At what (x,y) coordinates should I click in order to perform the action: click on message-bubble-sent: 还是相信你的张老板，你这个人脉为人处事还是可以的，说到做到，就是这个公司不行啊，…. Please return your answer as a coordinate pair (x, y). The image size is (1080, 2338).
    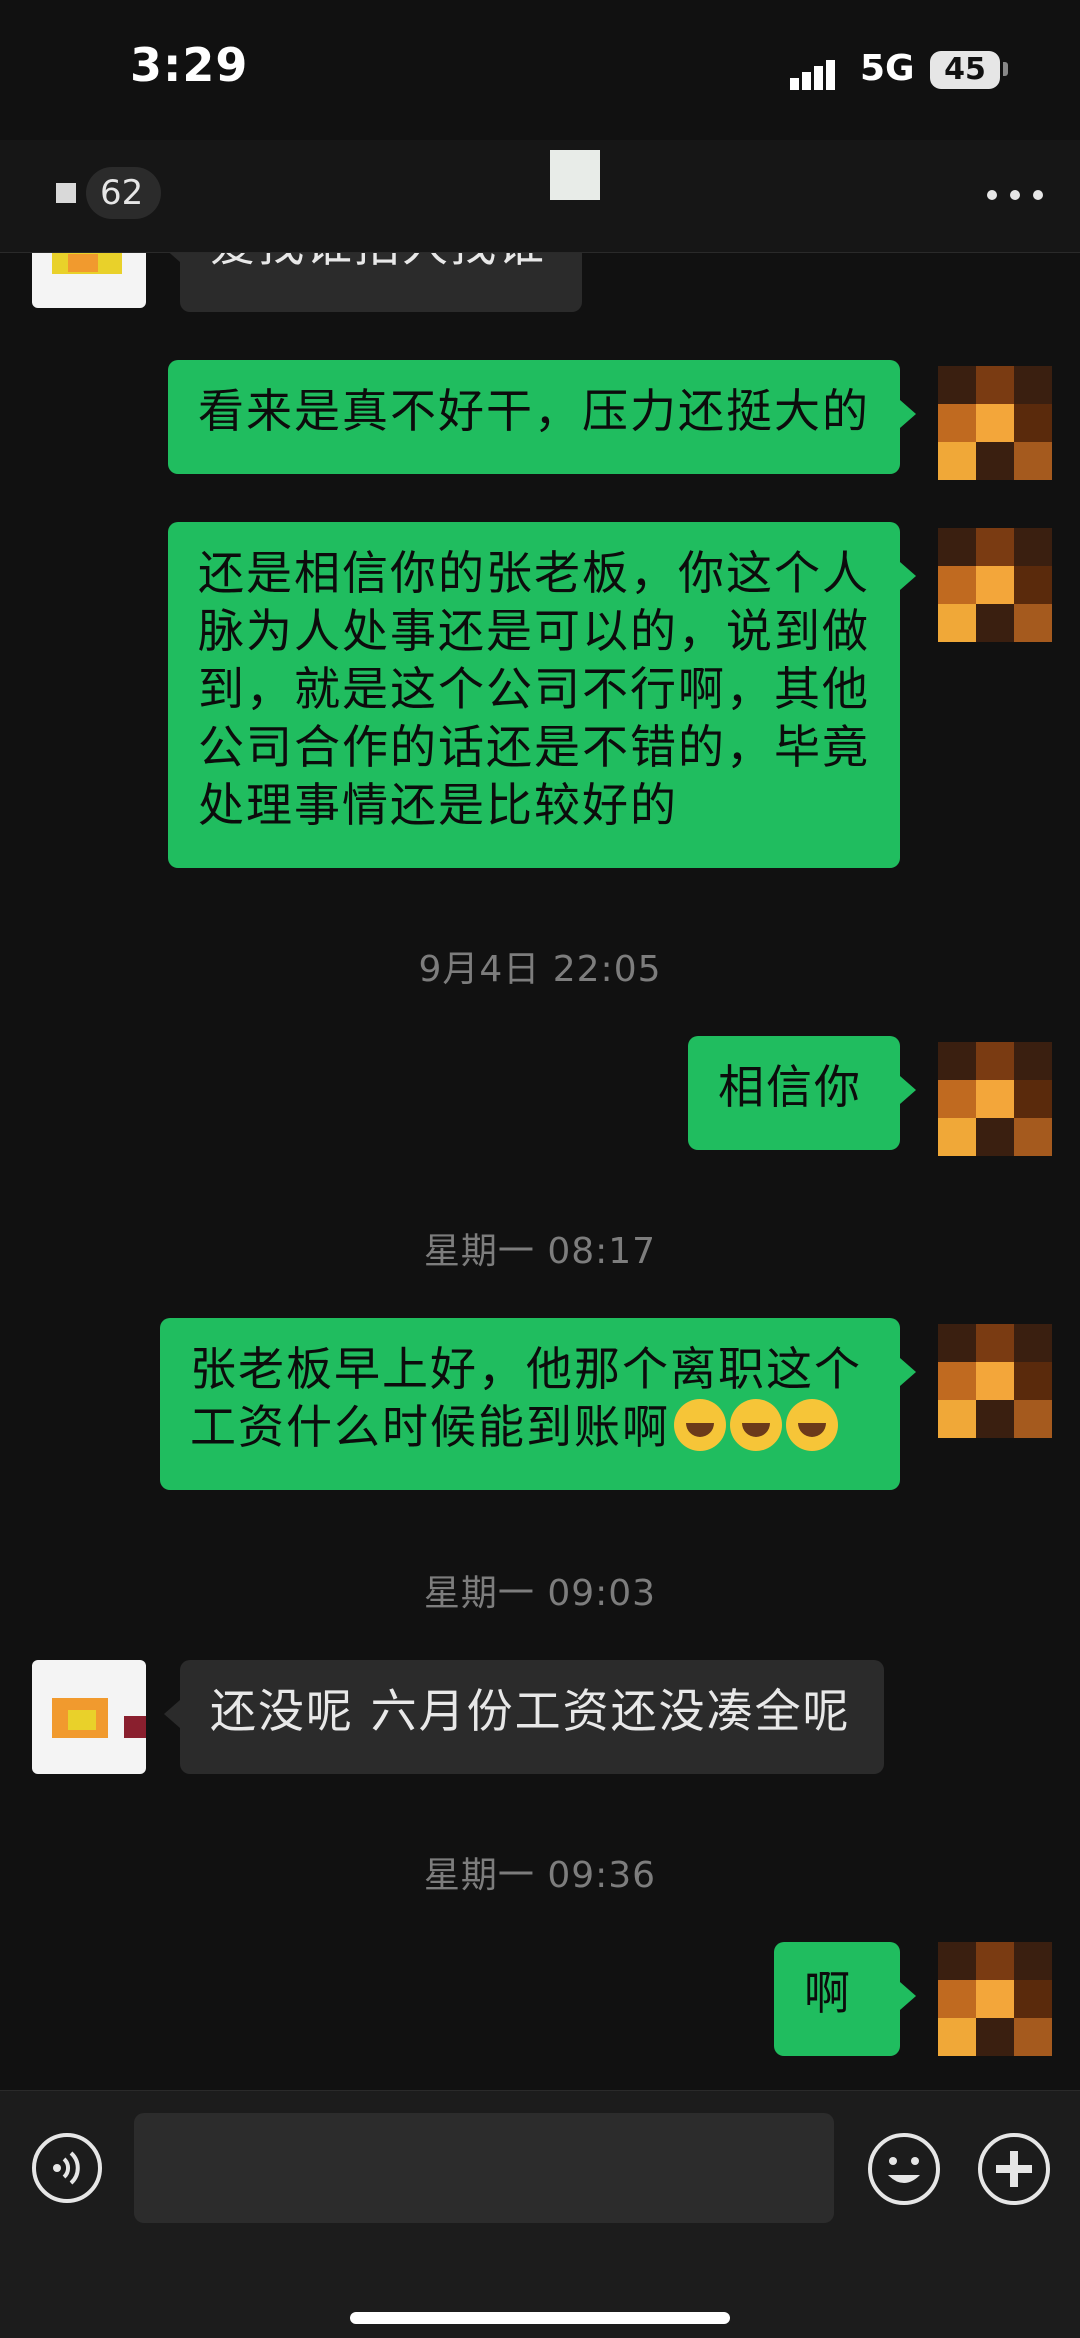
    Looking at the image, I should click on (542, 695).